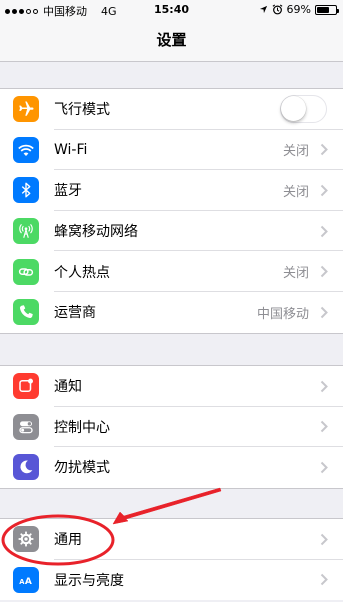 This screenshot has width=343, height=602. Describe the element at coordinates (26, 312) in the screenshot. I see `phone-icon` at that location.